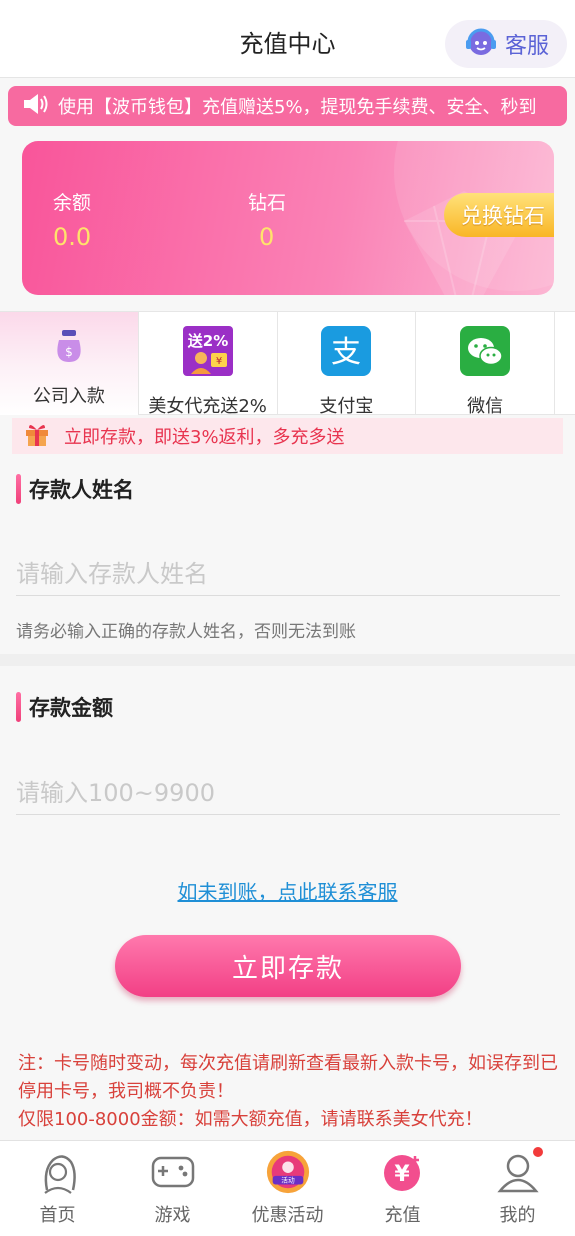  What do you see at coordinates (72, 203) in the screenshot?
I see `balance-label: 余额` at bounding box center [72, 203].